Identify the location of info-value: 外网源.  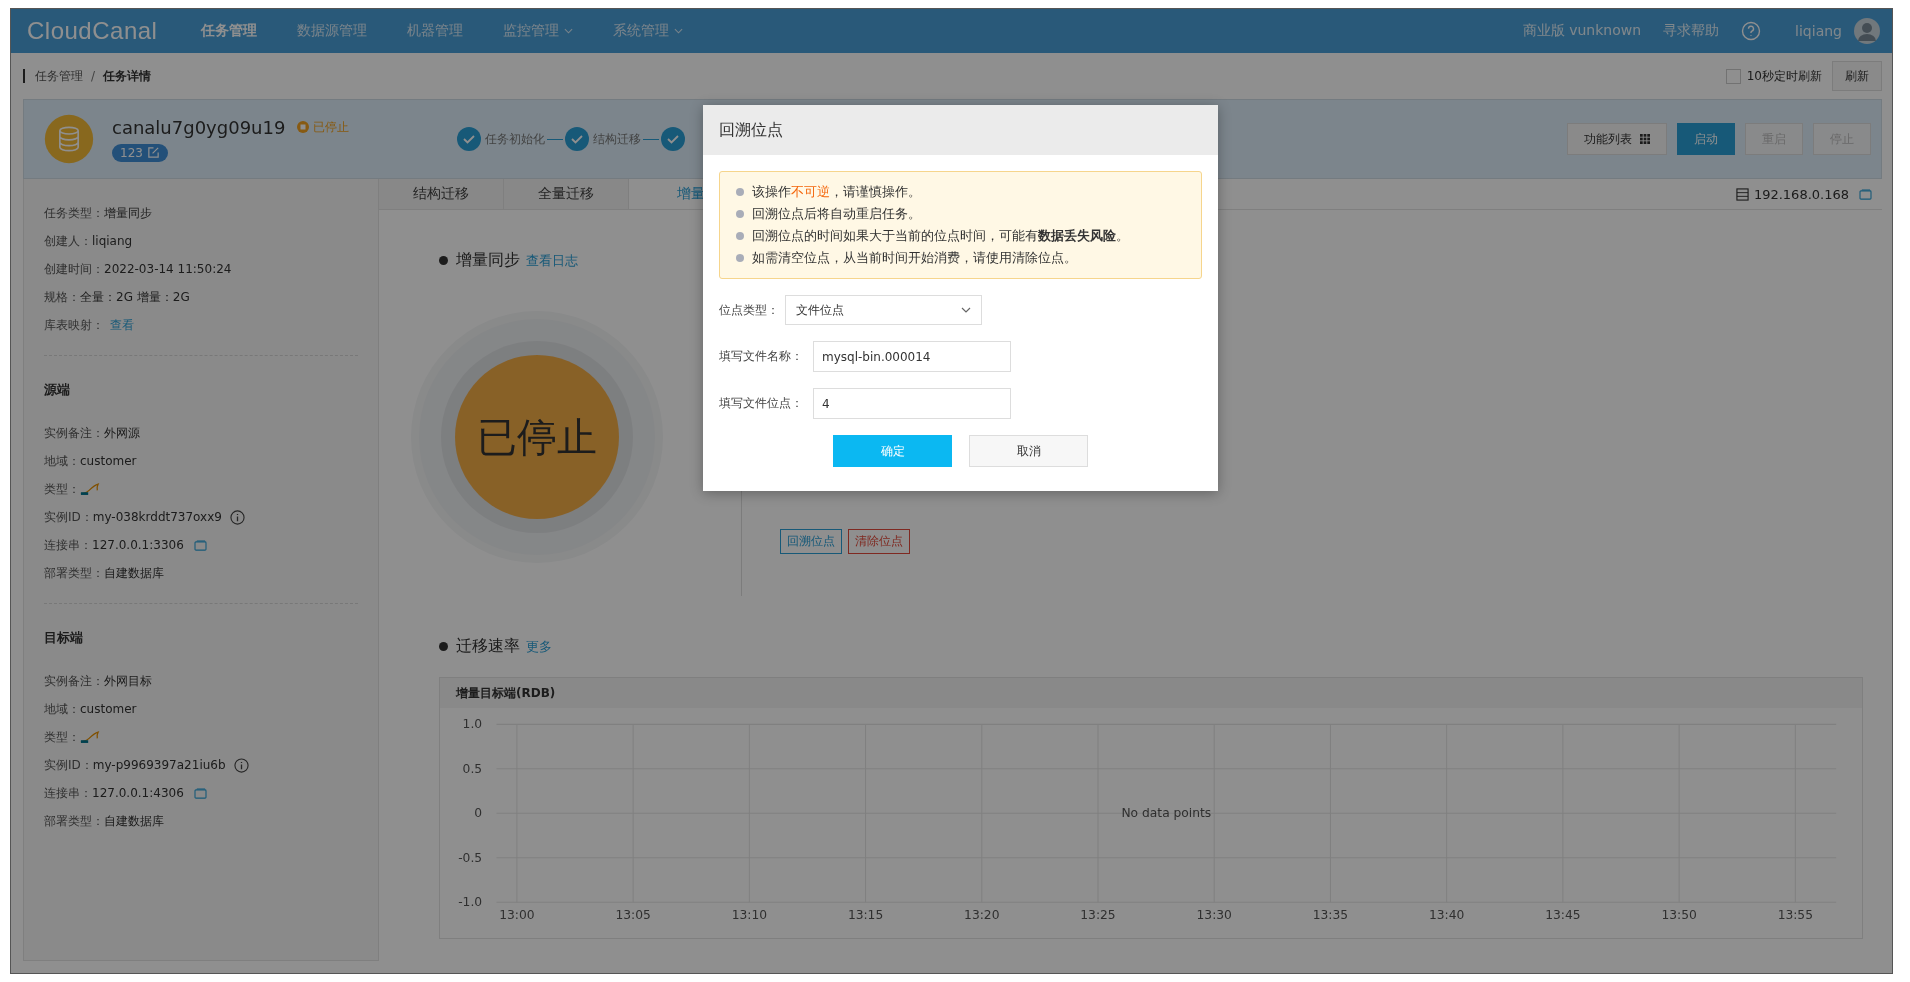
(122, 433).